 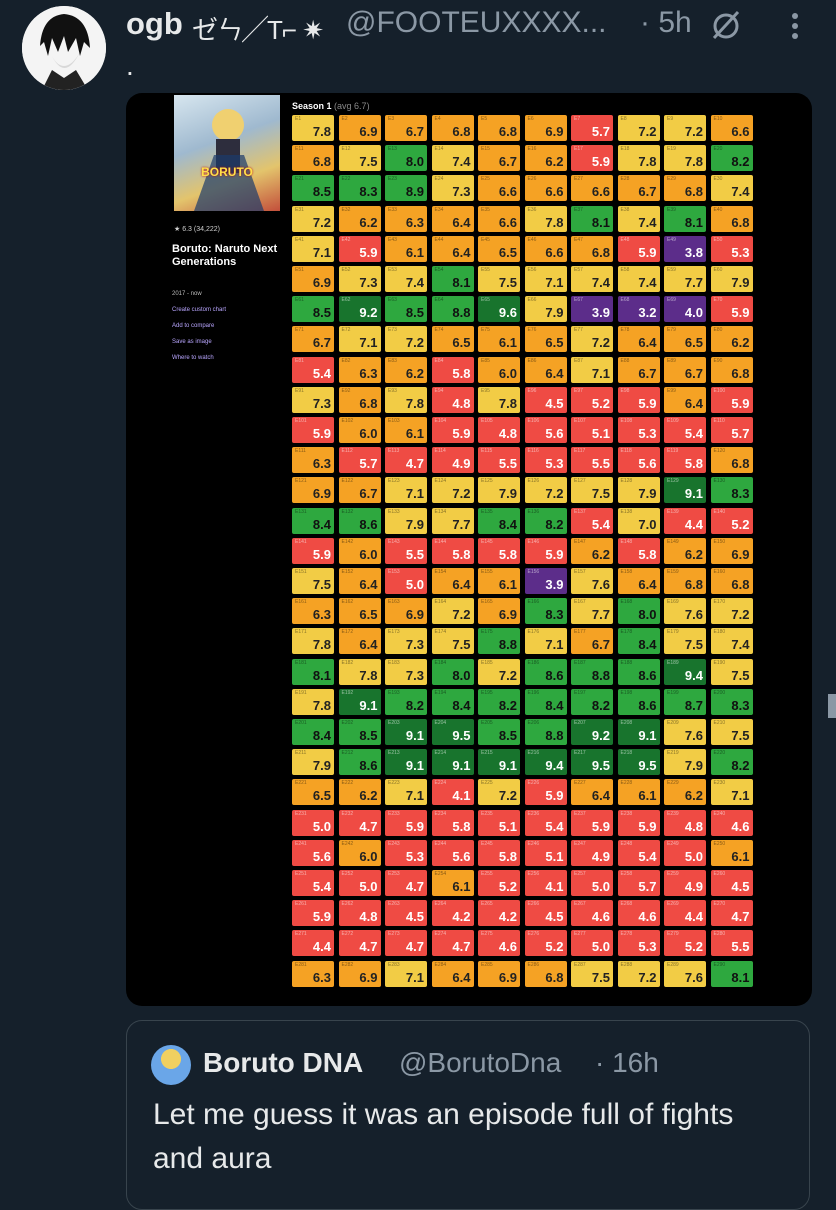 What do you see at coordinates (685, 883) in the screenshot?
I see `episode-rating-cell: E259 4.9` at bounding box center [685, 883].